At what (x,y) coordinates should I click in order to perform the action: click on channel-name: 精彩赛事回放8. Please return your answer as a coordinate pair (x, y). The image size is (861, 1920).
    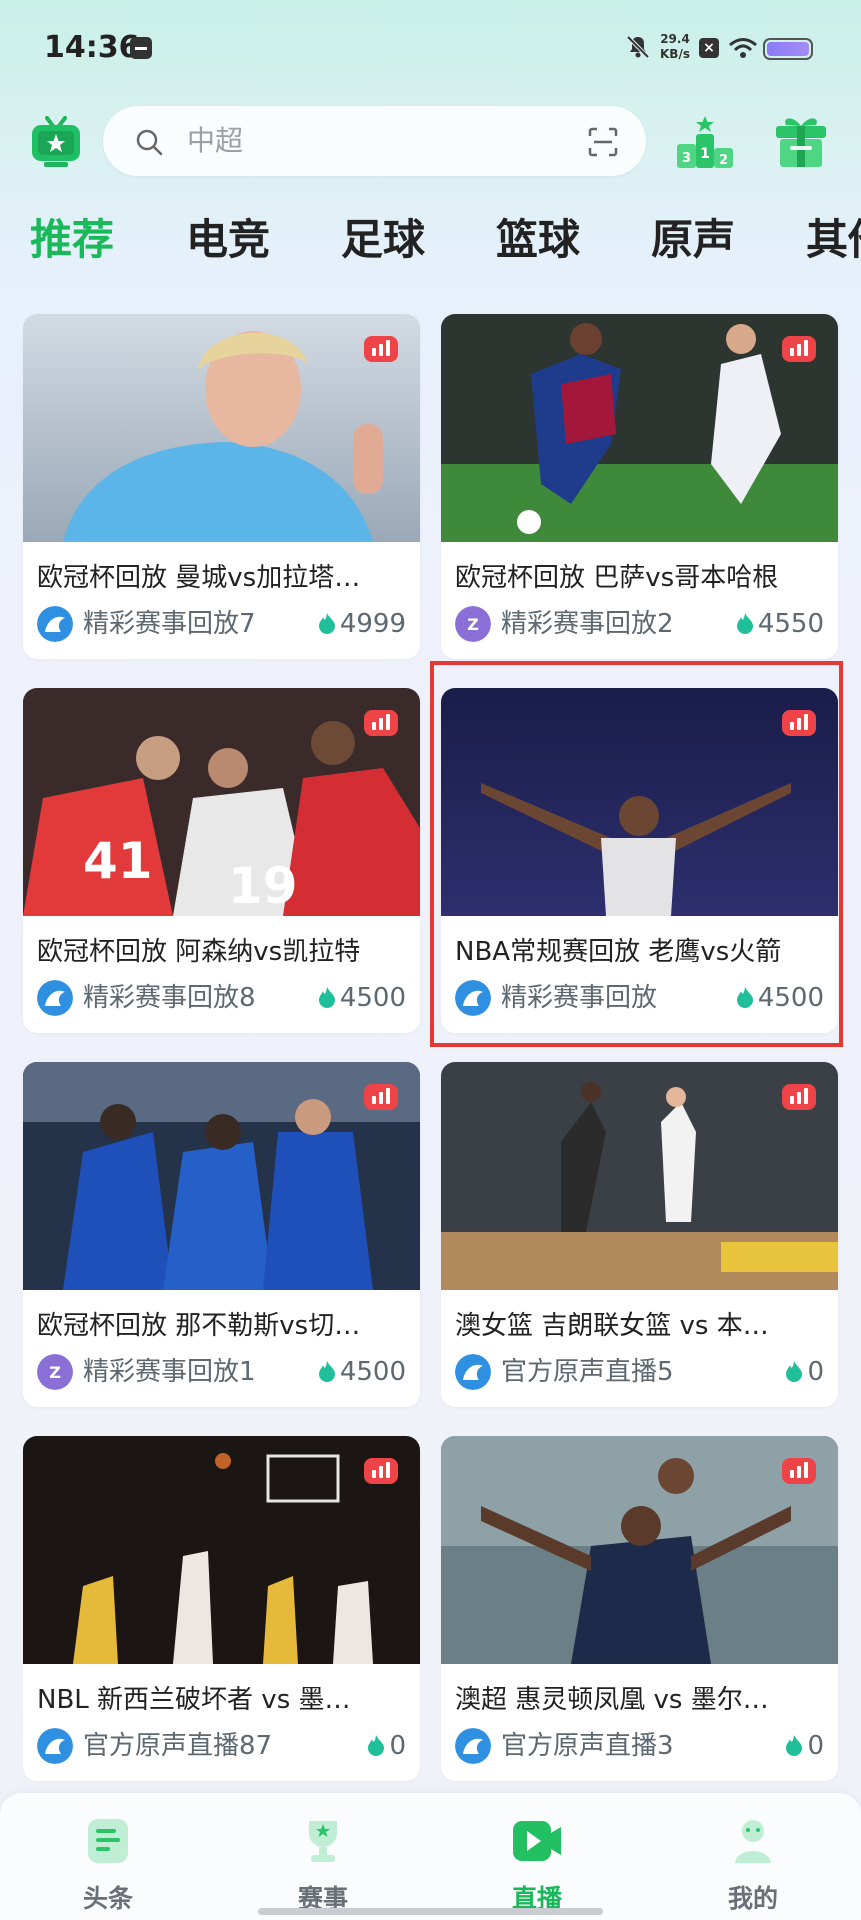
    Looking at the image, I should click on (169, 998).